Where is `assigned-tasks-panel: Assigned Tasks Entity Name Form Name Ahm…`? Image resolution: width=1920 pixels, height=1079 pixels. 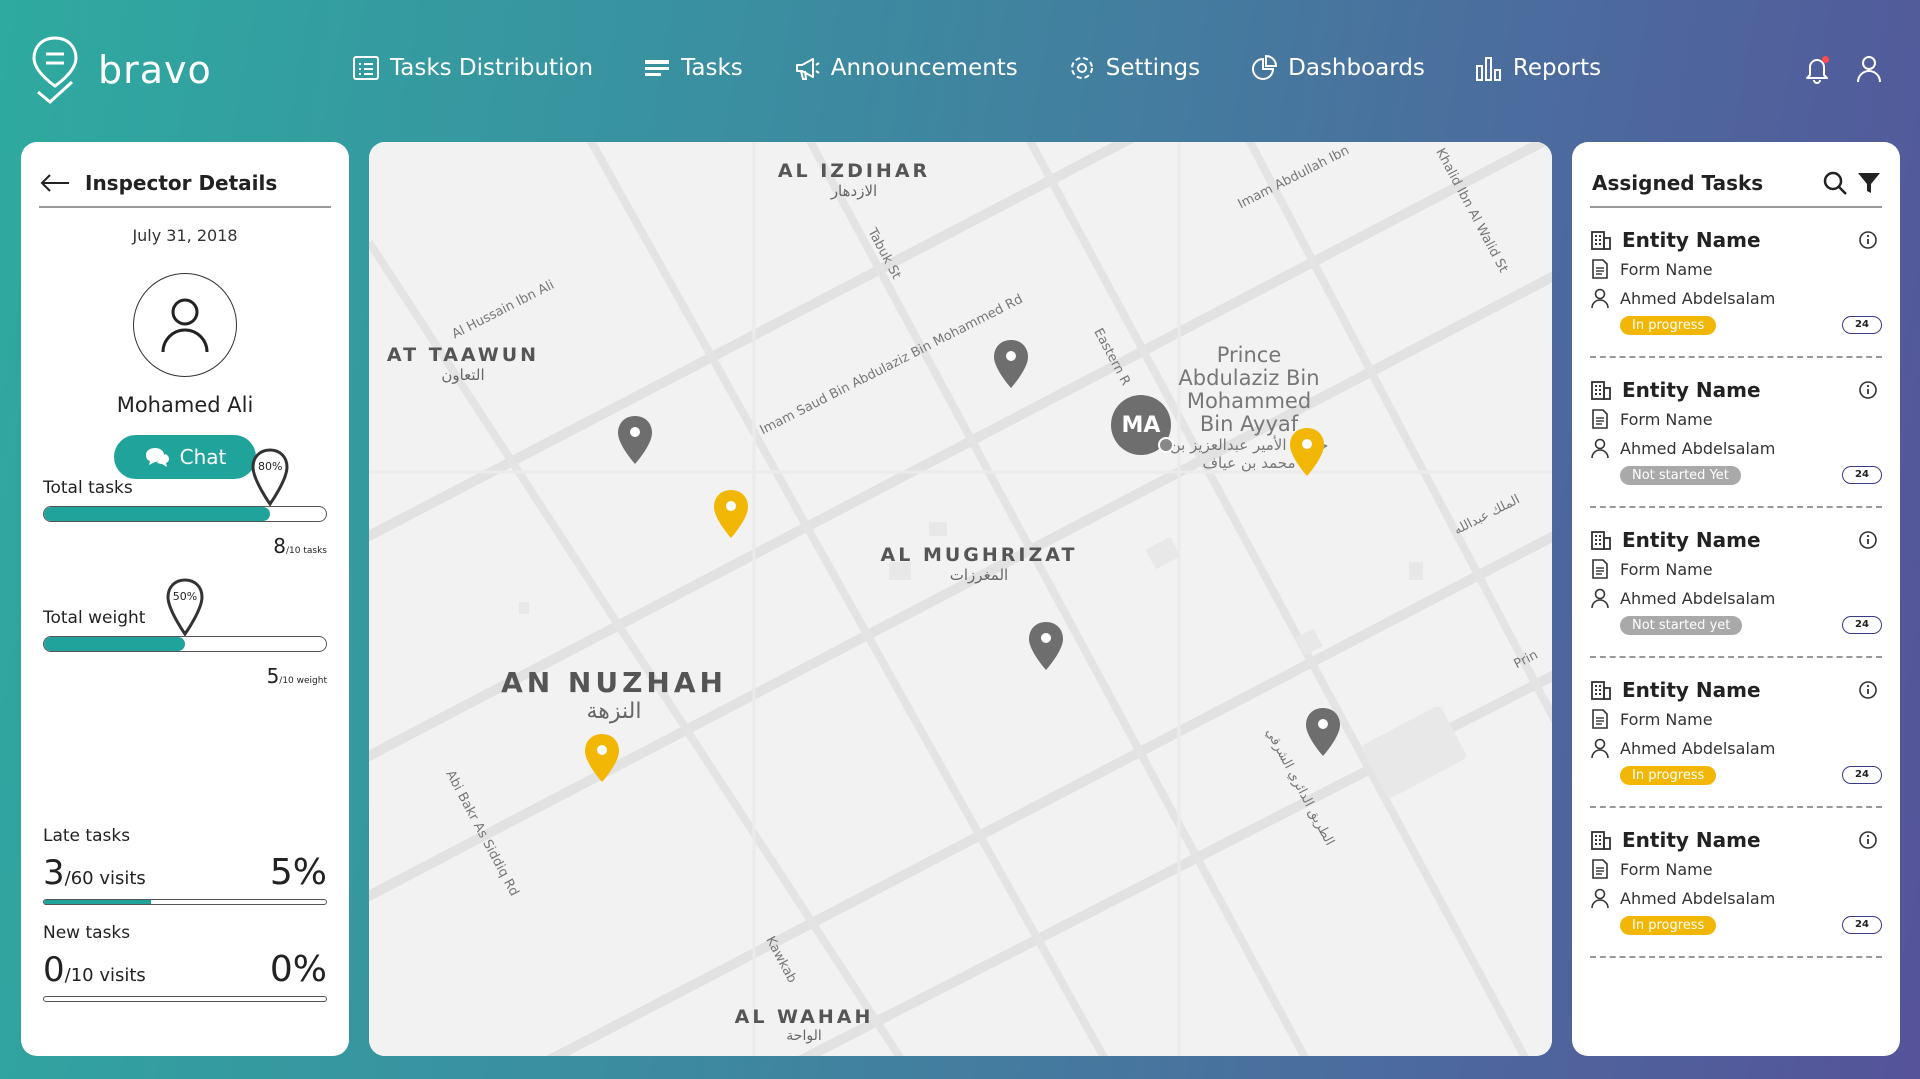 assigned-tasks-panel: Assigned Tasks Entity Name Form Name Ahm… is located at coordinates (1736, 599).